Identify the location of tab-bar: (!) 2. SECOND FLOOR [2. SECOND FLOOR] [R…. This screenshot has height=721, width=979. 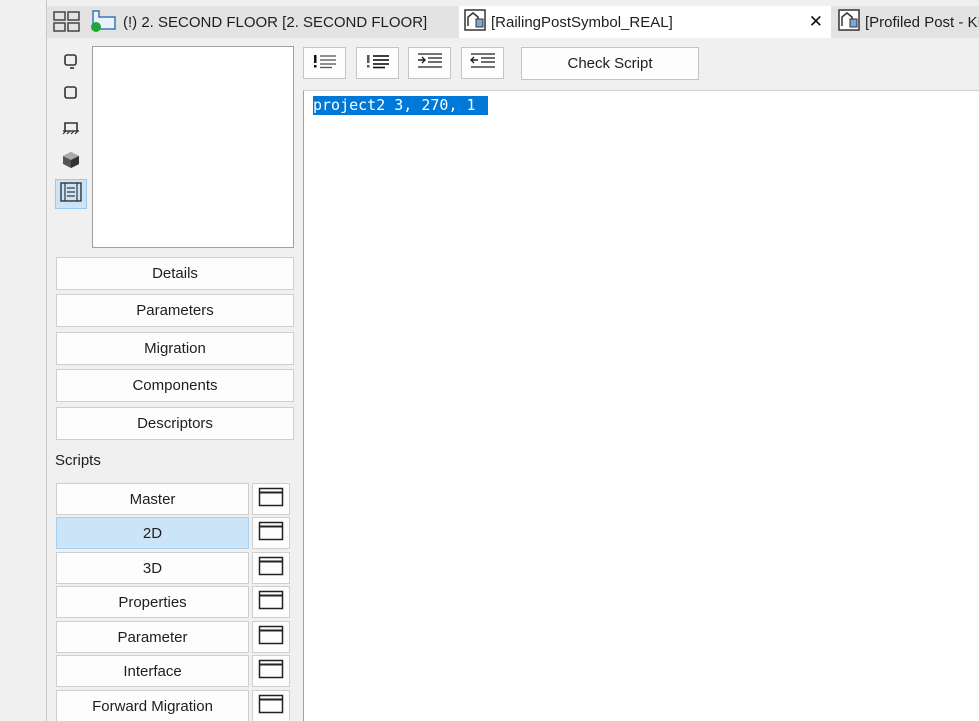
(513, 22).